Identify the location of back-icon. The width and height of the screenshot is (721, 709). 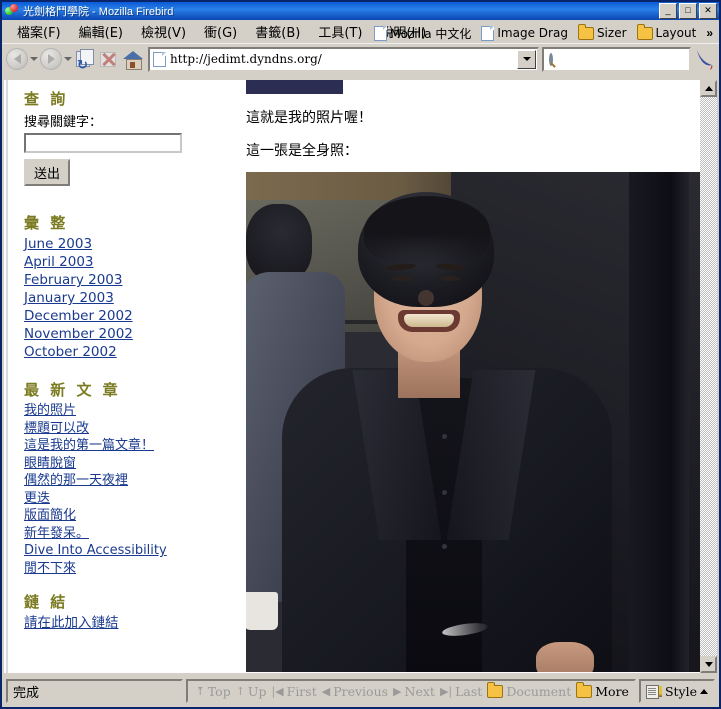
(17, 59).